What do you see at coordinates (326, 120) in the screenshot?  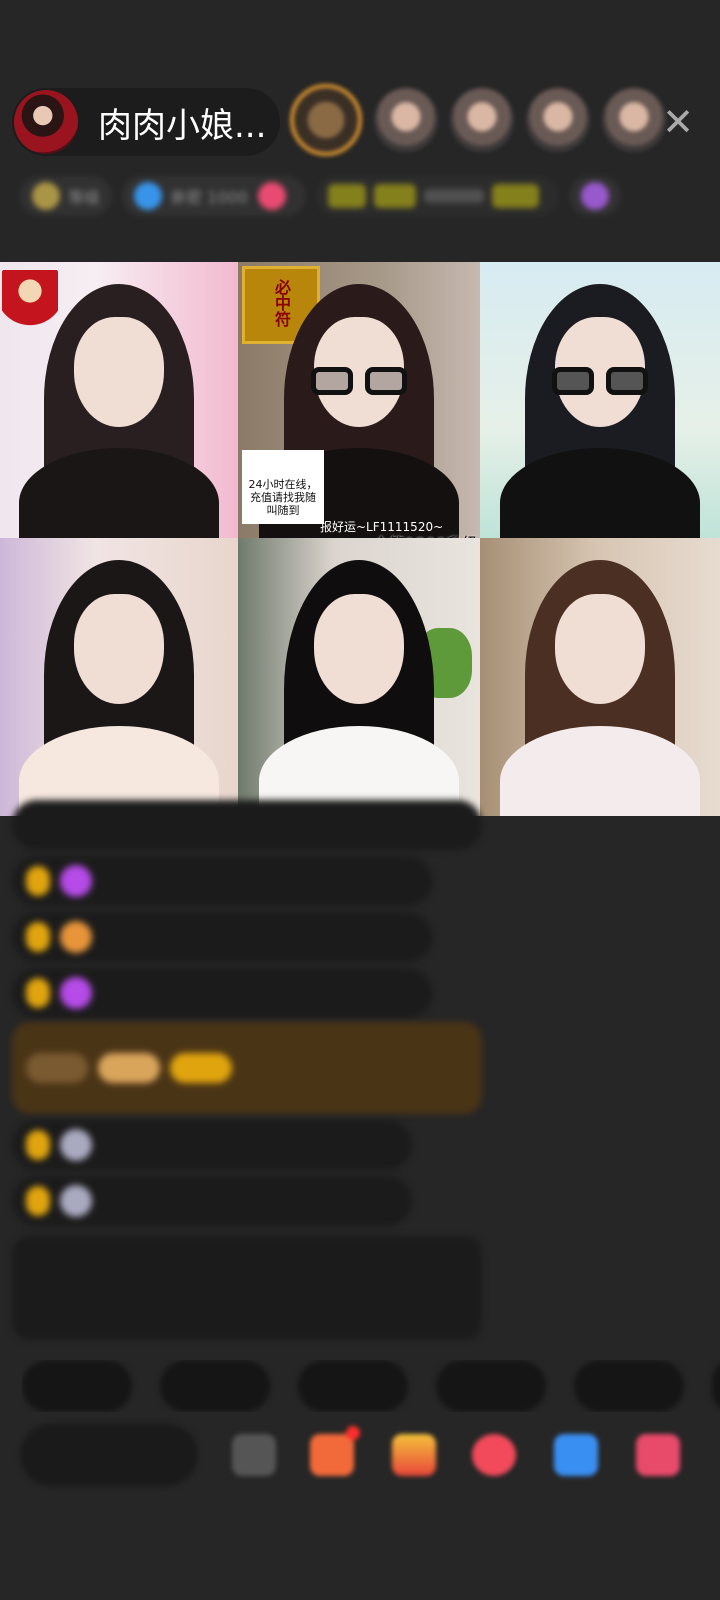 I see `top-viewer-avatar` at bounding box center [326, 120].